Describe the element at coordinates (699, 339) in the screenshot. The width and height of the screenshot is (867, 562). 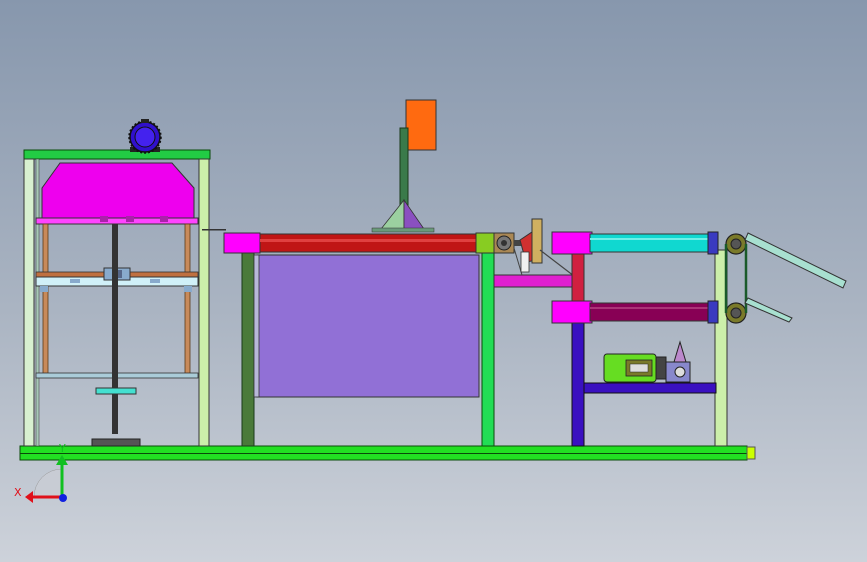
I see `right-conveyor-unit` at that location.